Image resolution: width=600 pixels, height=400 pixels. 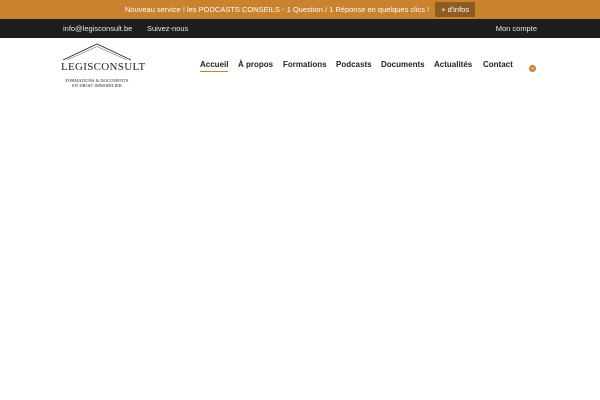 What do you see at coordinates (498, 64) in the screenshot?
I see `nav-item-contact: Contact` at bounding box center [498, 64].